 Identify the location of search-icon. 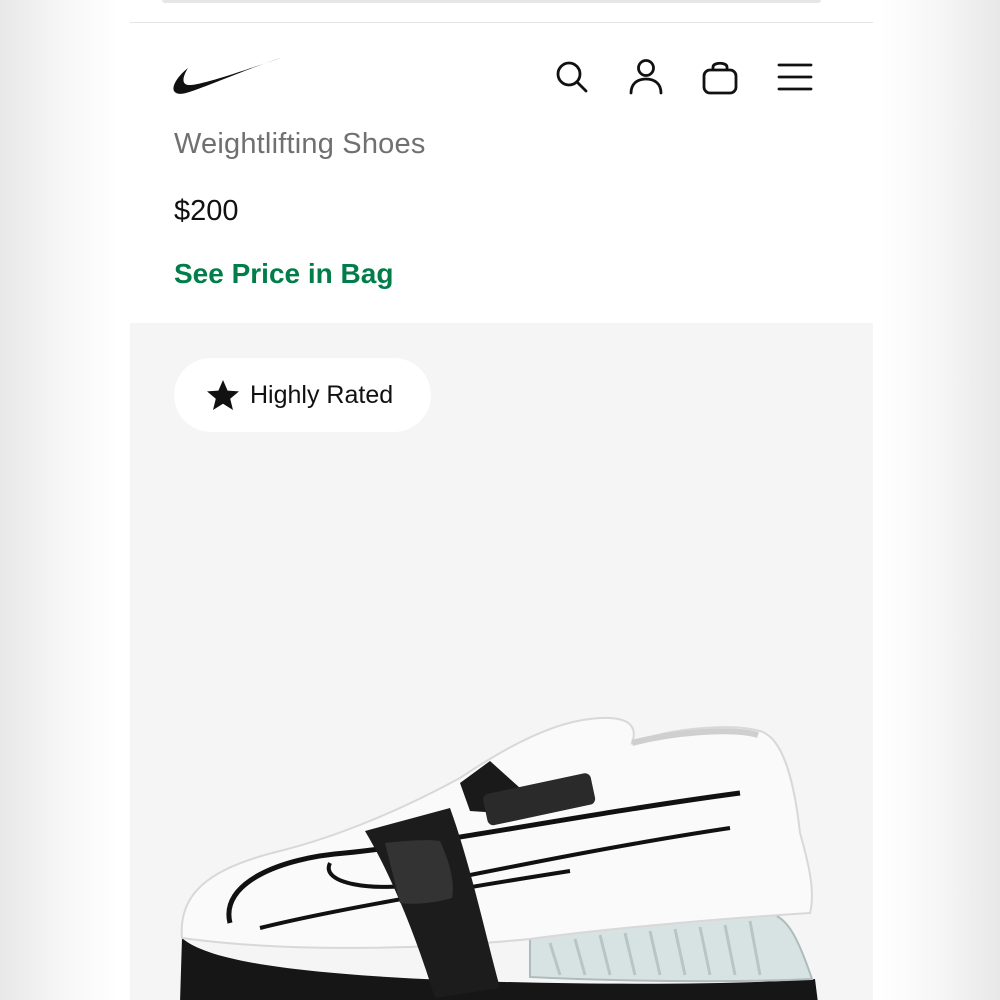
(572, 77).